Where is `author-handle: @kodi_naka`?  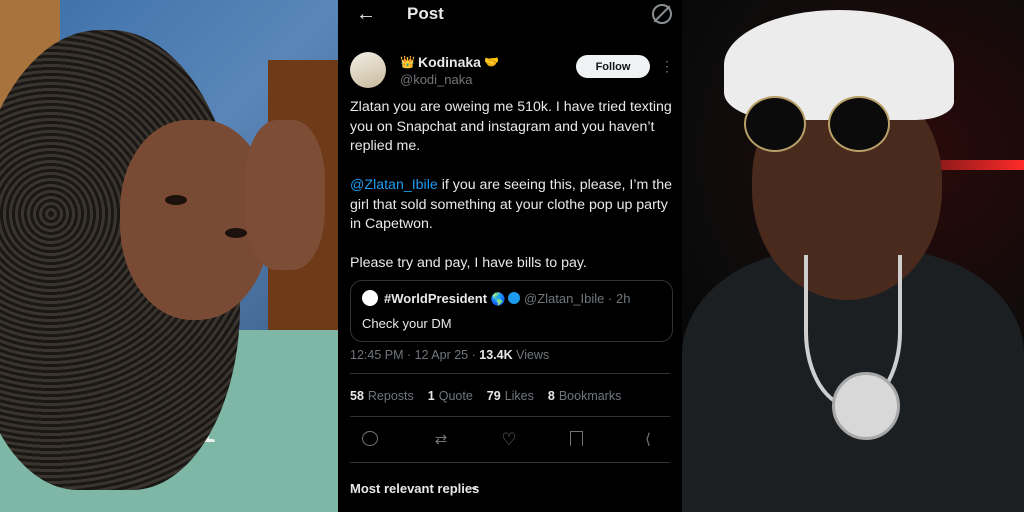
author-handle: @kodi_naka is located at coordinates (436, 79).